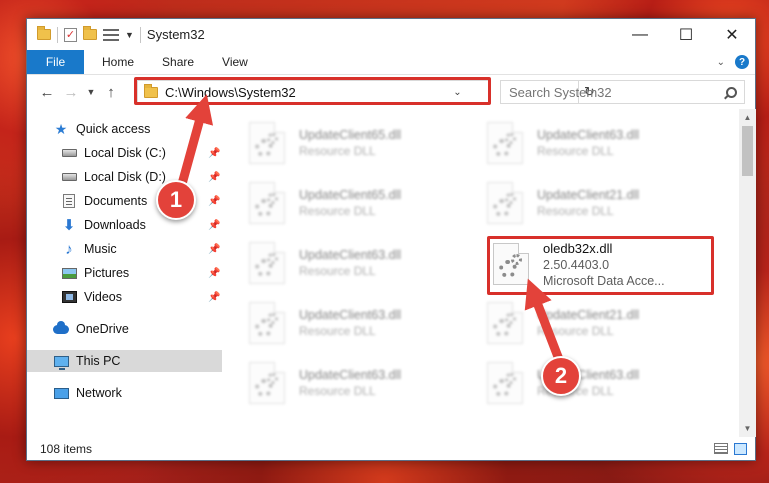  Describe the element at coordinates (102, 329) in the screenshot. I see `sidebar-item-label: OneDrive` at that location.